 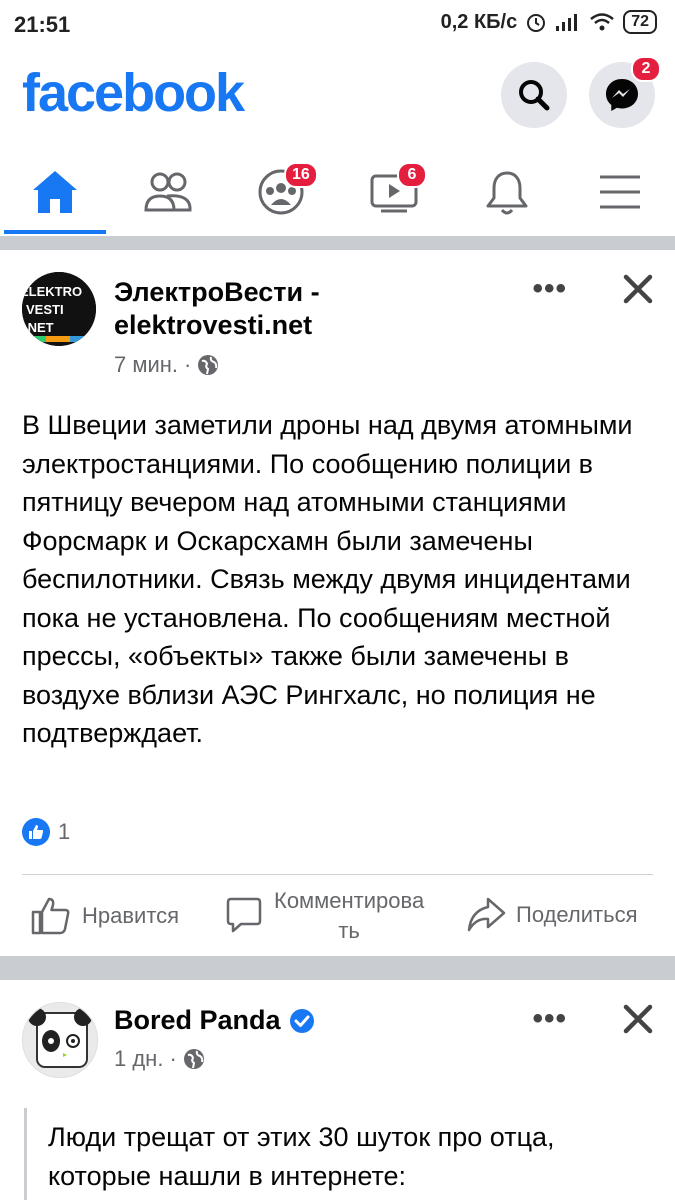 What do you see at coordinates (337, 97) in the screenshot?
I see `app-header: facebook 2` at bounding box center [337, 97].